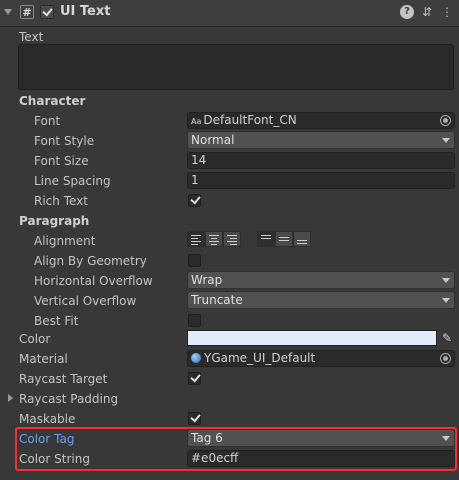 This screenshot has height=480, width=459. I want to click on script-icon: #, so click(27, 12).